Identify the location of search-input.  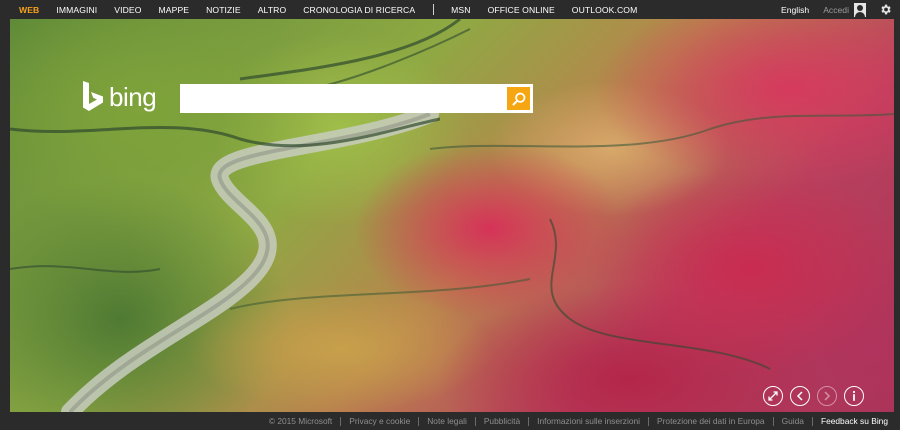
(343, 98).